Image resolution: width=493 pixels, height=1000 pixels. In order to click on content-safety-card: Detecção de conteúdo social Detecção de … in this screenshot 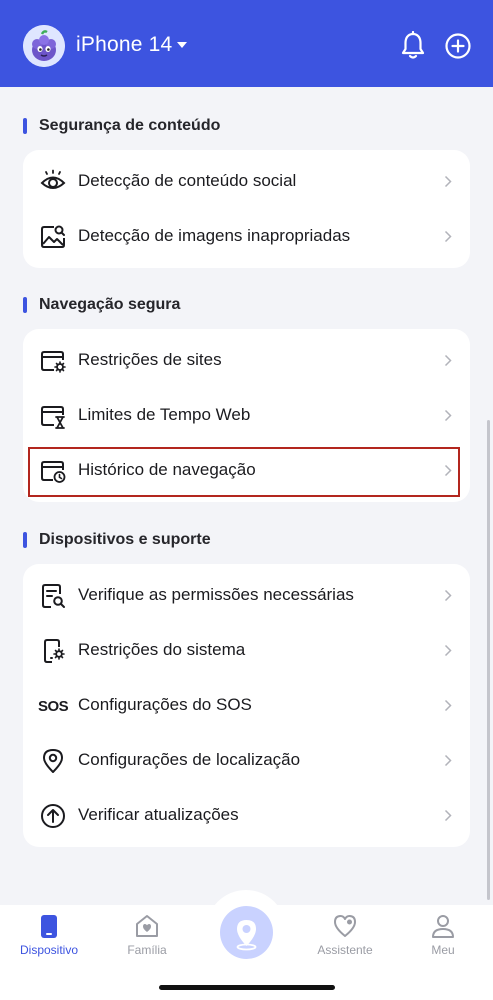, I will do `click(246, 209)`.